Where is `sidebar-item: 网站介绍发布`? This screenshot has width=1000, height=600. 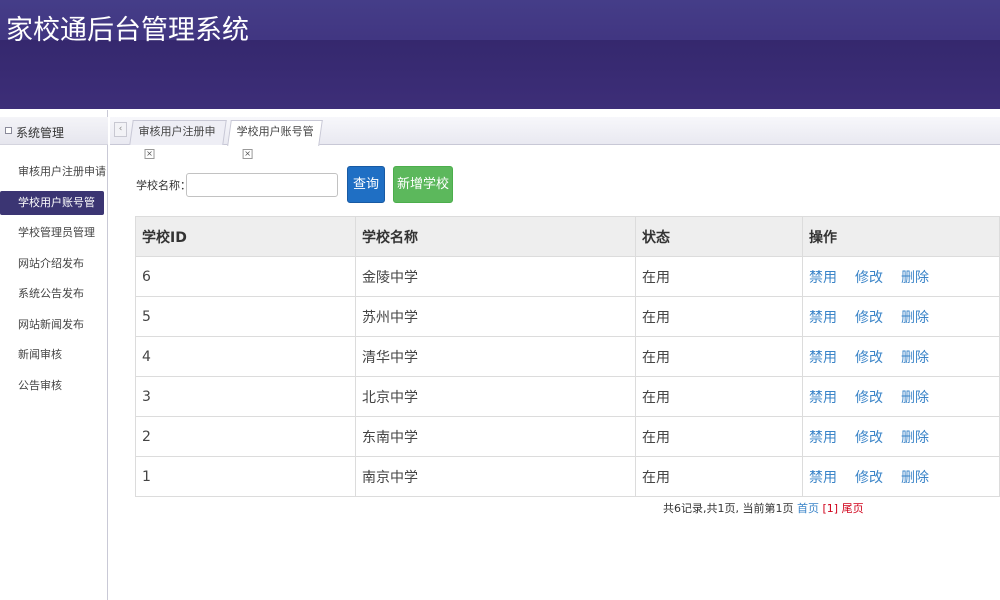
sidebar-item: 网站介绍发布 is located at coordinates (54, 264).